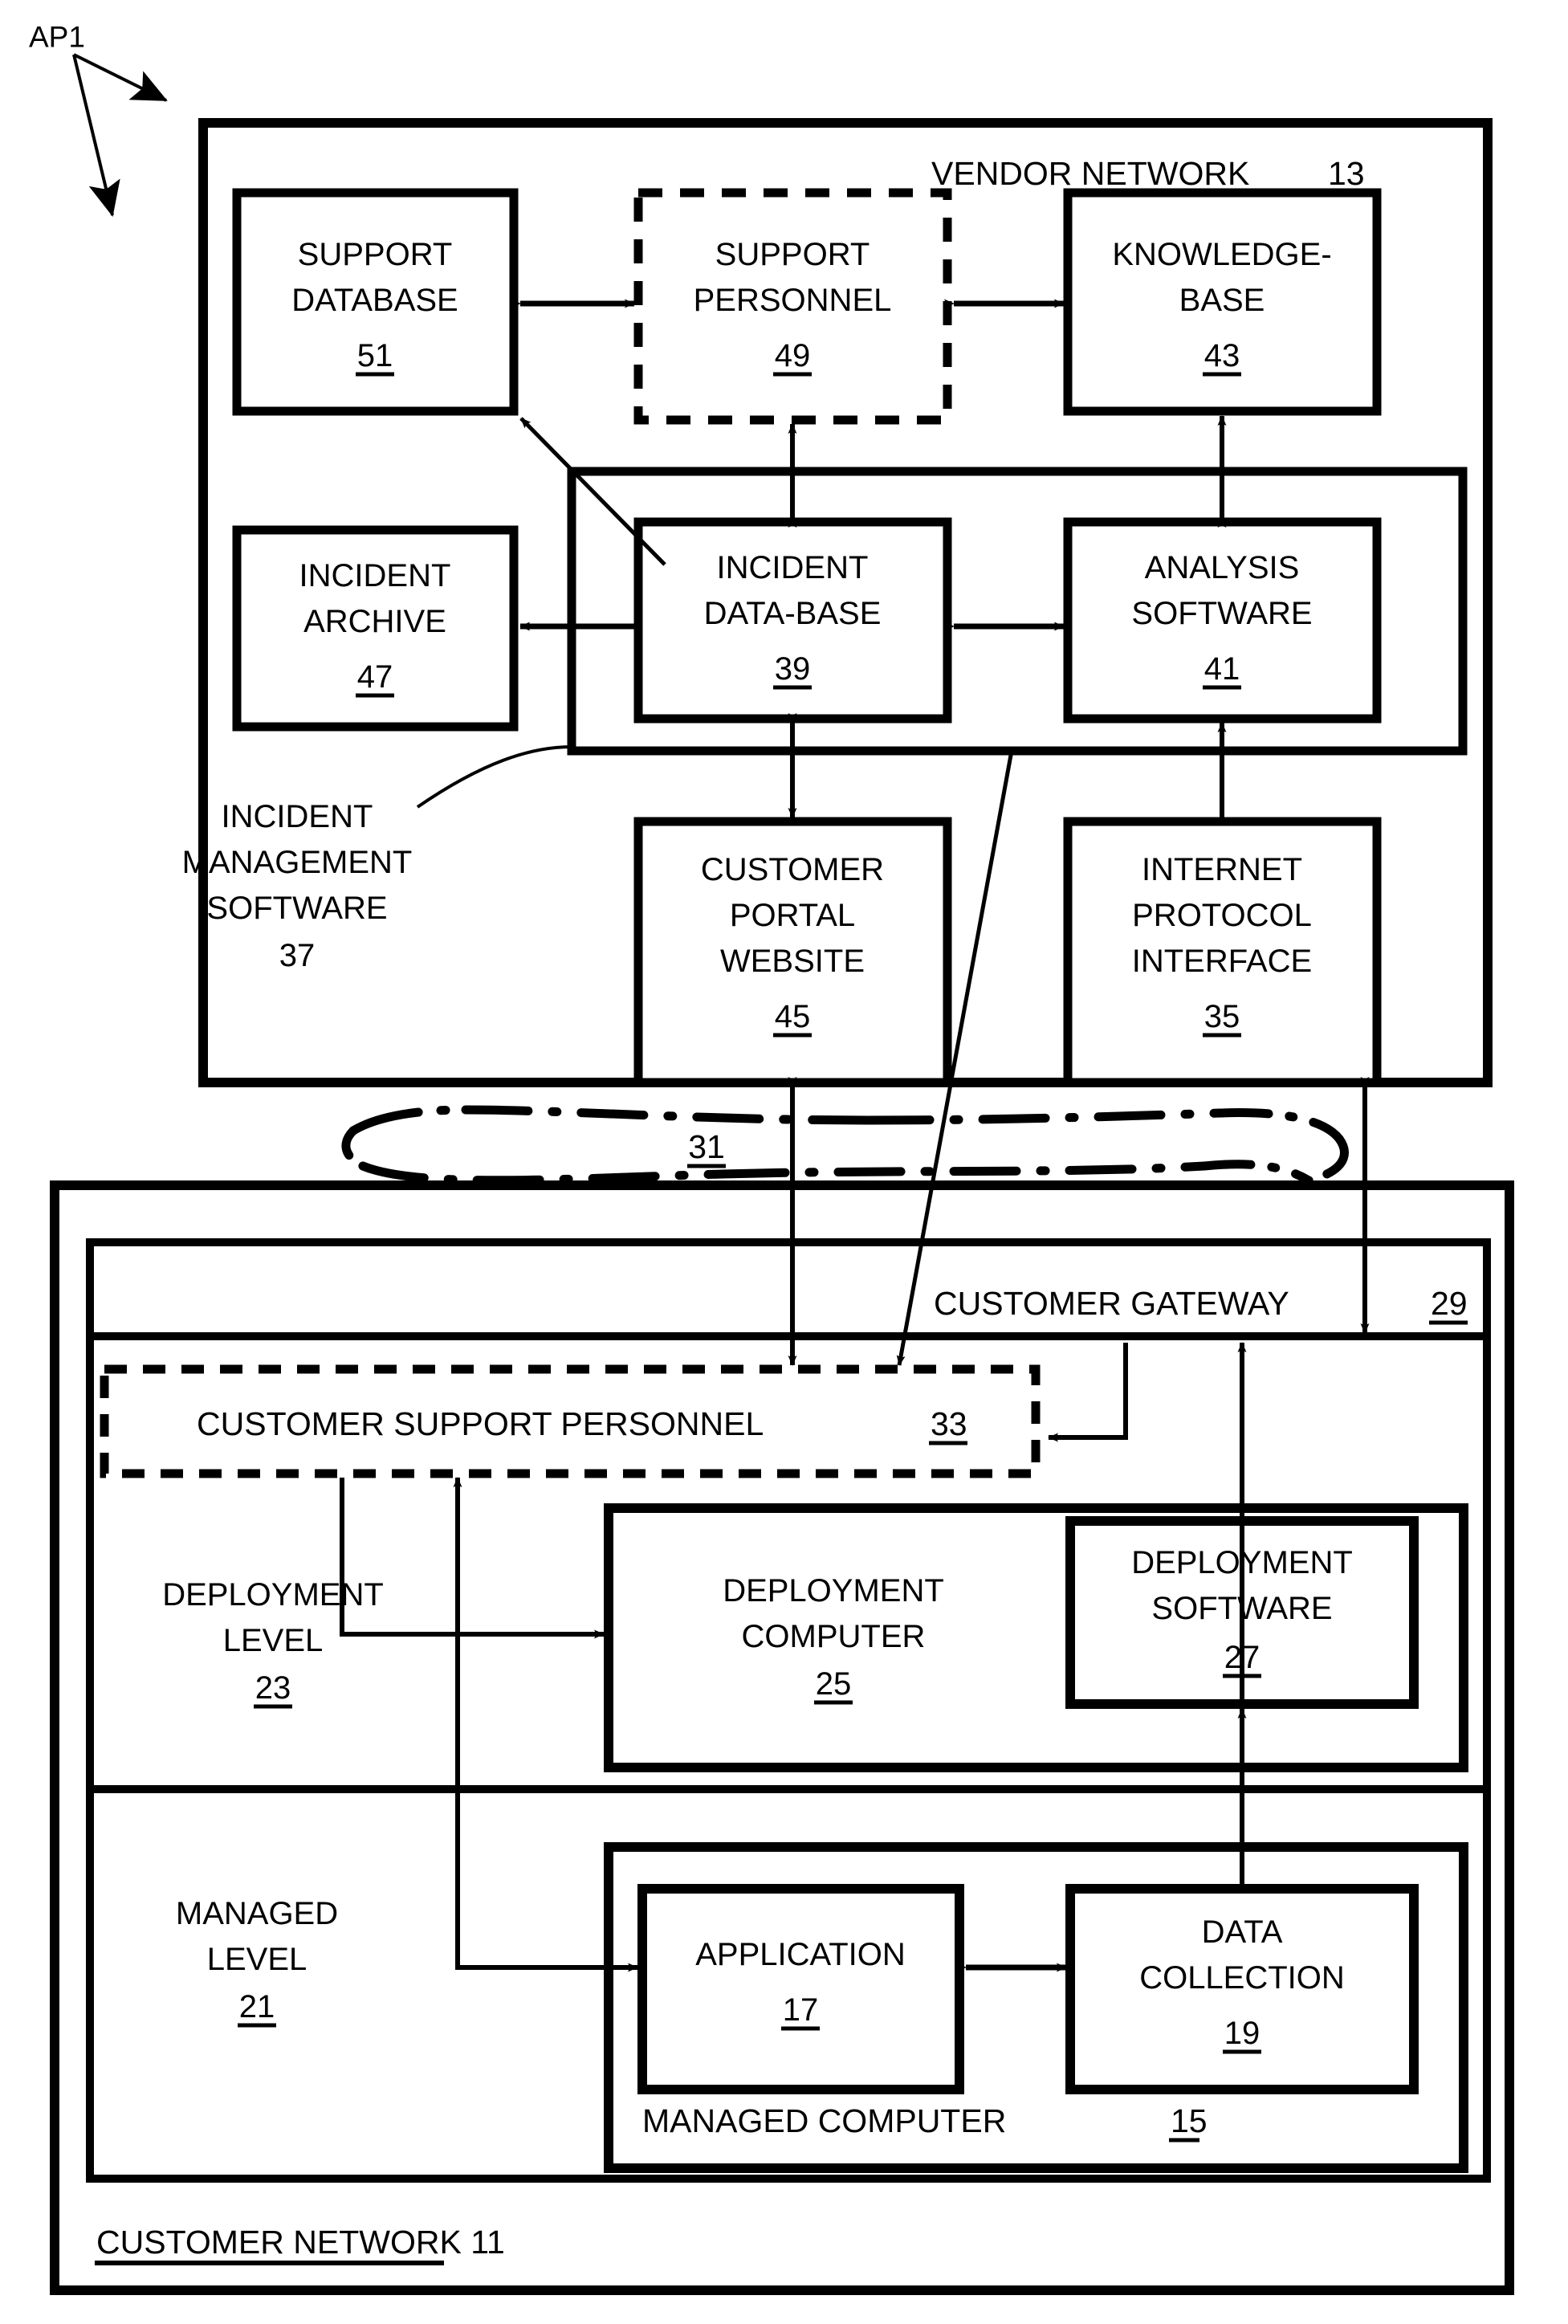 Image resolution: width=1568 pixels, height=2324 pixels. I want to click on support-database-line2: DATABASE, so click(374, 301).